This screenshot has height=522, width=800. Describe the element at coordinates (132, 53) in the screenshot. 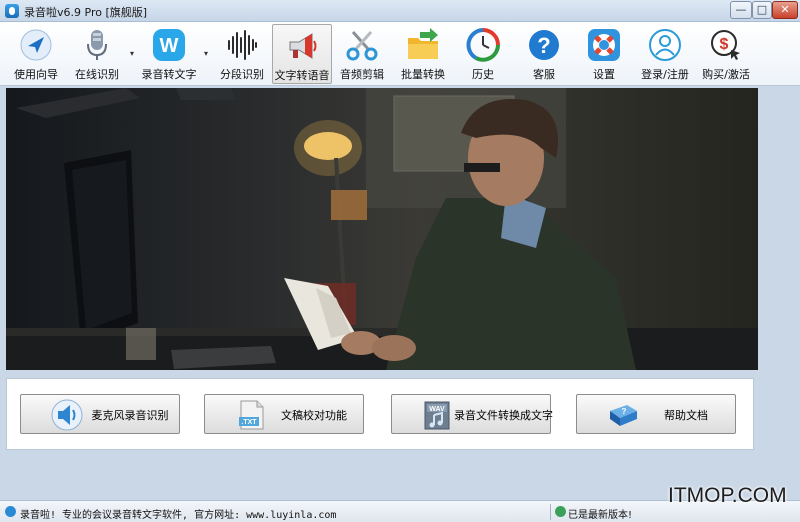

I see `online-recognition-dropdown: ▾` at that location.